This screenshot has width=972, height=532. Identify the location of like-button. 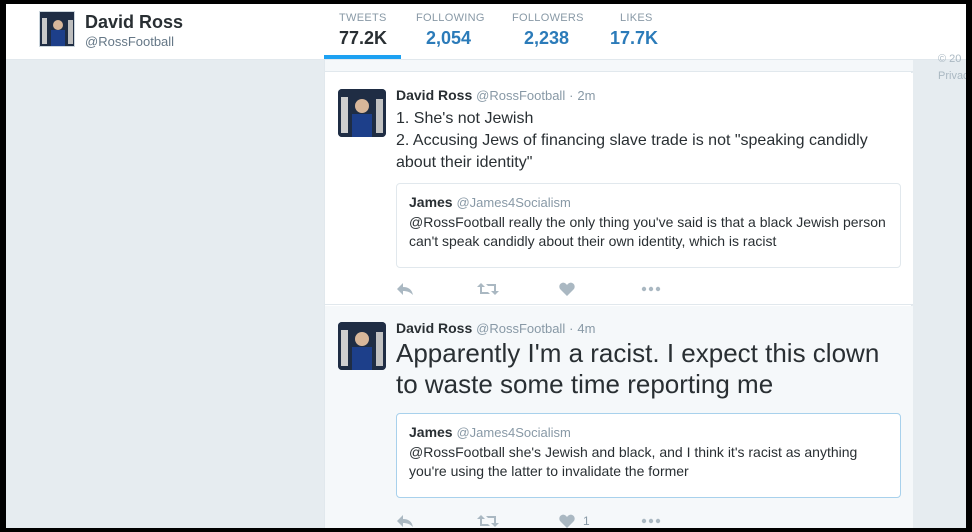
(571, 289).